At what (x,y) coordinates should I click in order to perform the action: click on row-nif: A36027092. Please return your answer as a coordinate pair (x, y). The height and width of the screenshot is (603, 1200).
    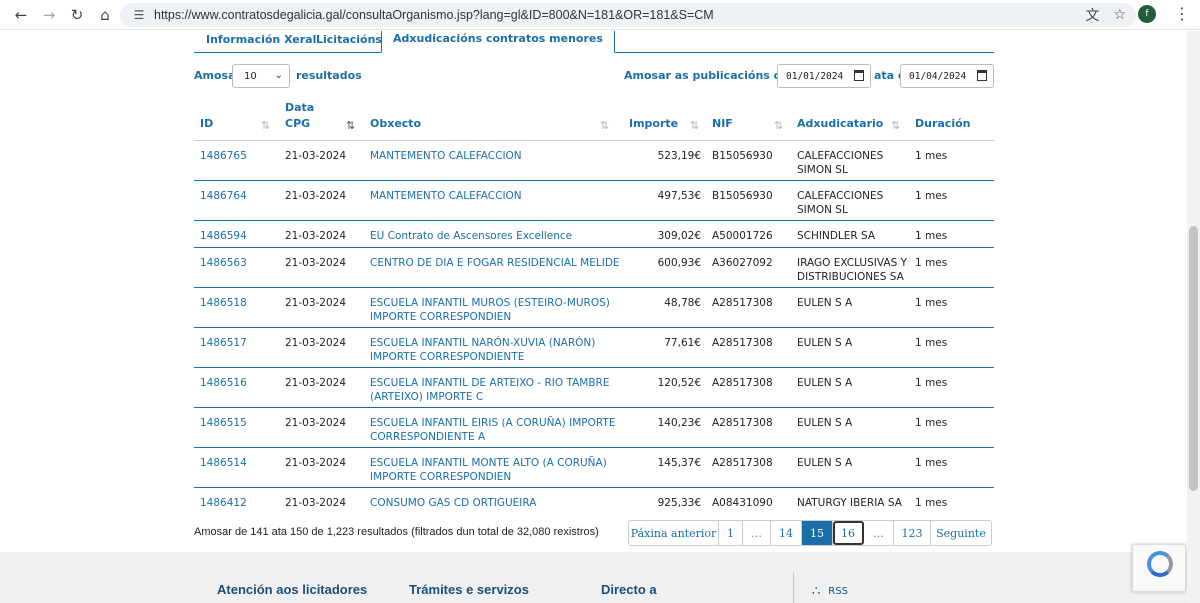
    Looking at the image, I should click on (742, 263).